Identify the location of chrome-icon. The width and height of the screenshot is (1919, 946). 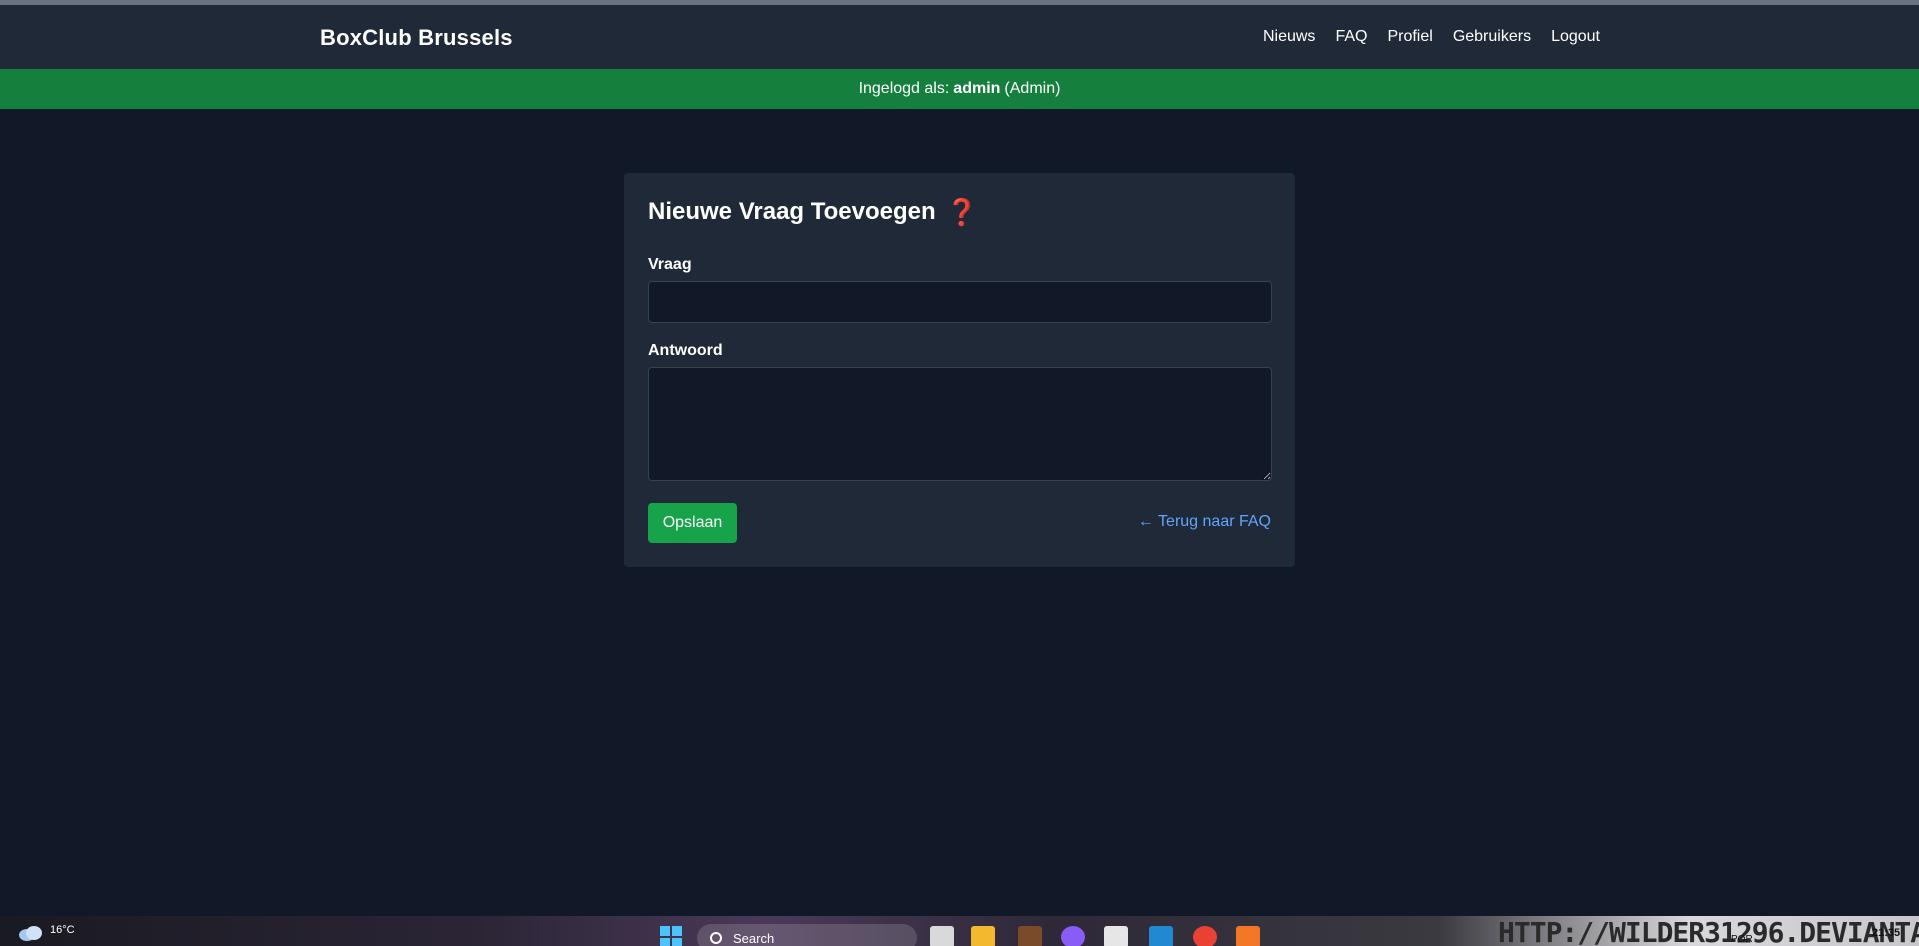
(1205, 936).